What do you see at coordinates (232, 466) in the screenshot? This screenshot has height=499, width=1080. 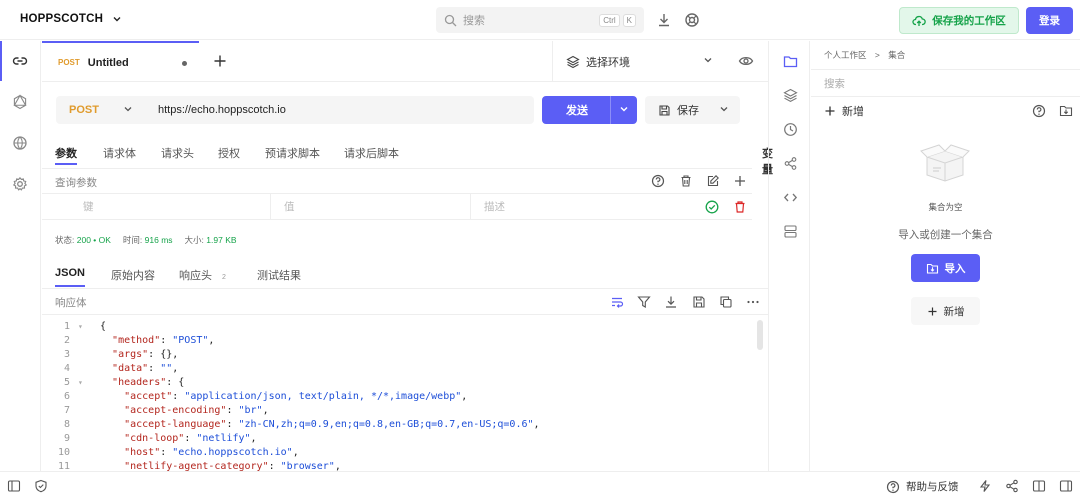 I see `code-text: "netlify-agent-category": "browser",` at bounding box center [232, 466].